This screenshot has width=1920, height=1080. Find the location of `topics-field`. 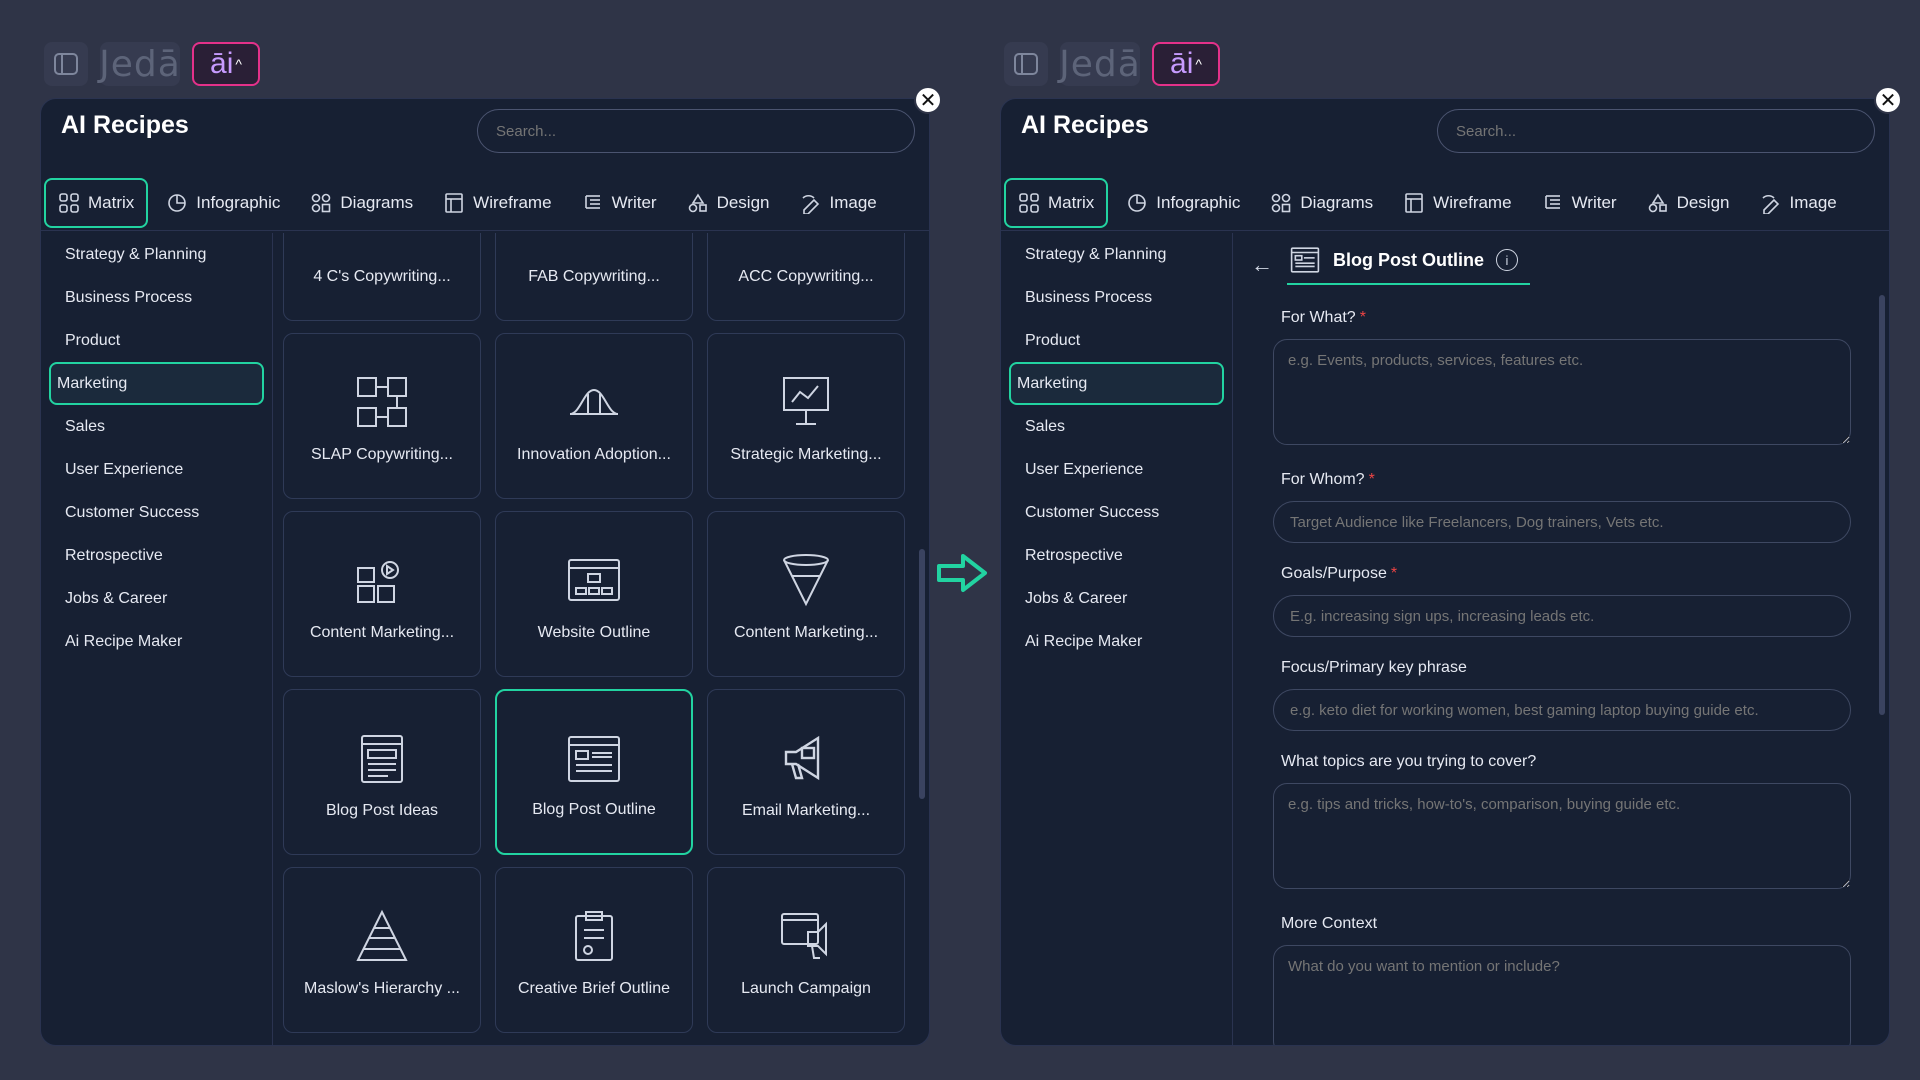

topics-field is located at coordinates (1562, 836).